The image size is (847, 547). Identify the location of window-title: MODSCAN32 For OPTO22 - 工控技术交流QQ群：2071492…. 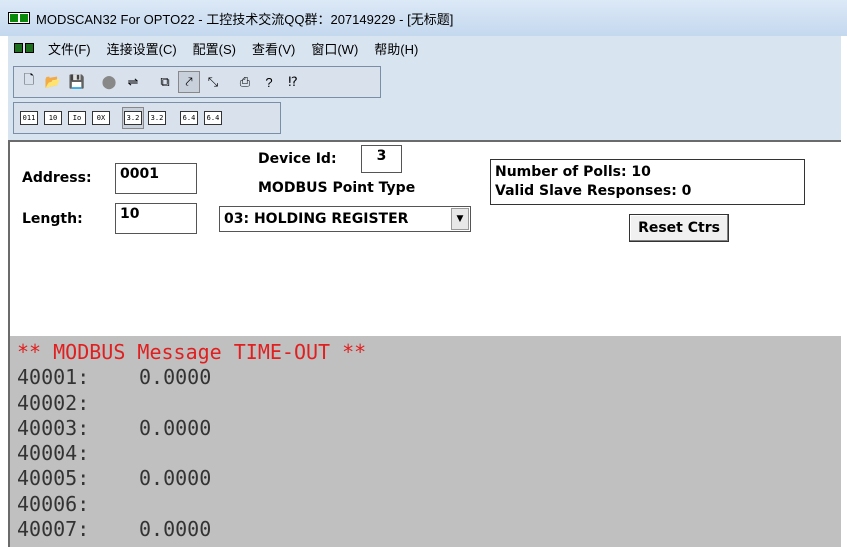
(245, 19).